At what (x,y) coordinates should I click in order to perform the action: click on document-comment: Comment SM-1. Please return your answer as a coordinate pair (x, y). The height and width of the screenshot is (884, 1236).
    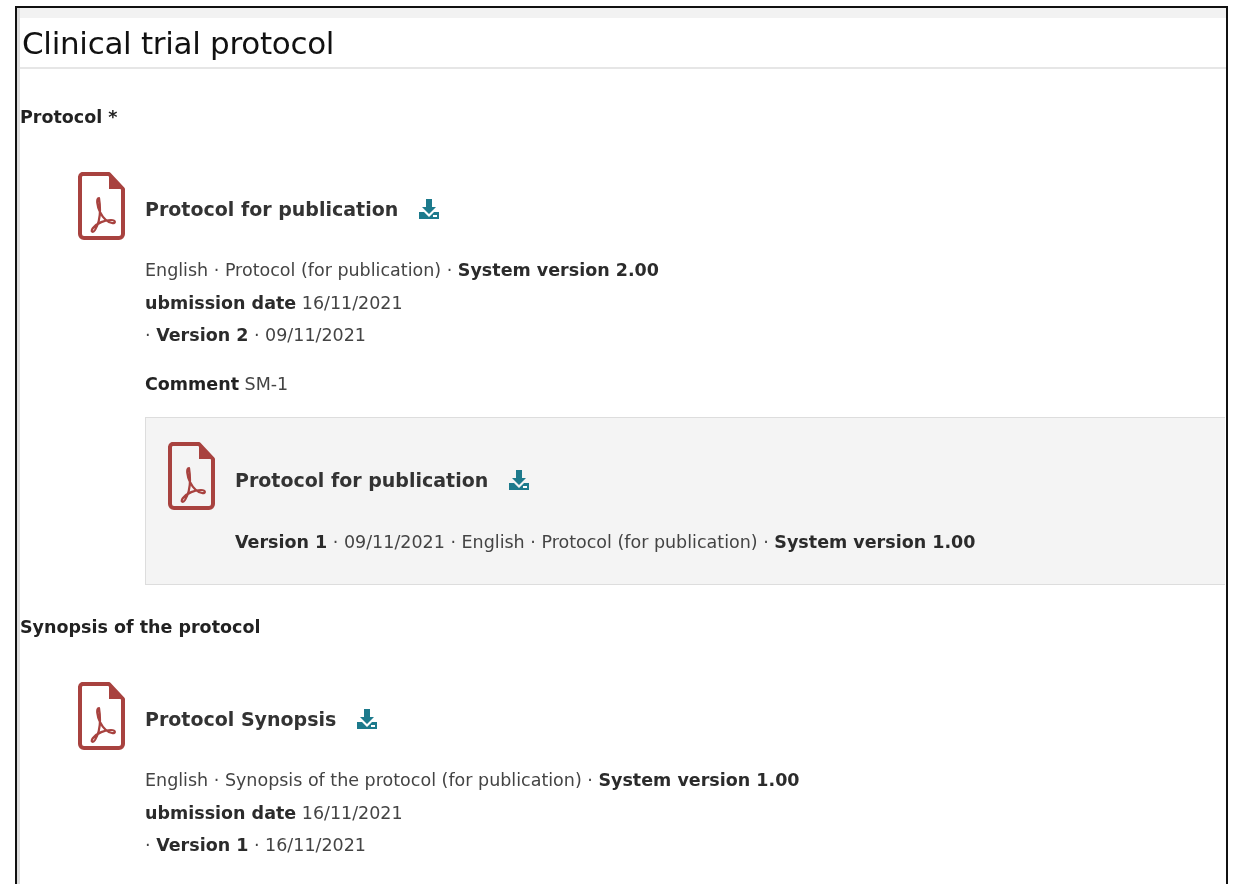
    Looking at the image, I should click on (217, 384).